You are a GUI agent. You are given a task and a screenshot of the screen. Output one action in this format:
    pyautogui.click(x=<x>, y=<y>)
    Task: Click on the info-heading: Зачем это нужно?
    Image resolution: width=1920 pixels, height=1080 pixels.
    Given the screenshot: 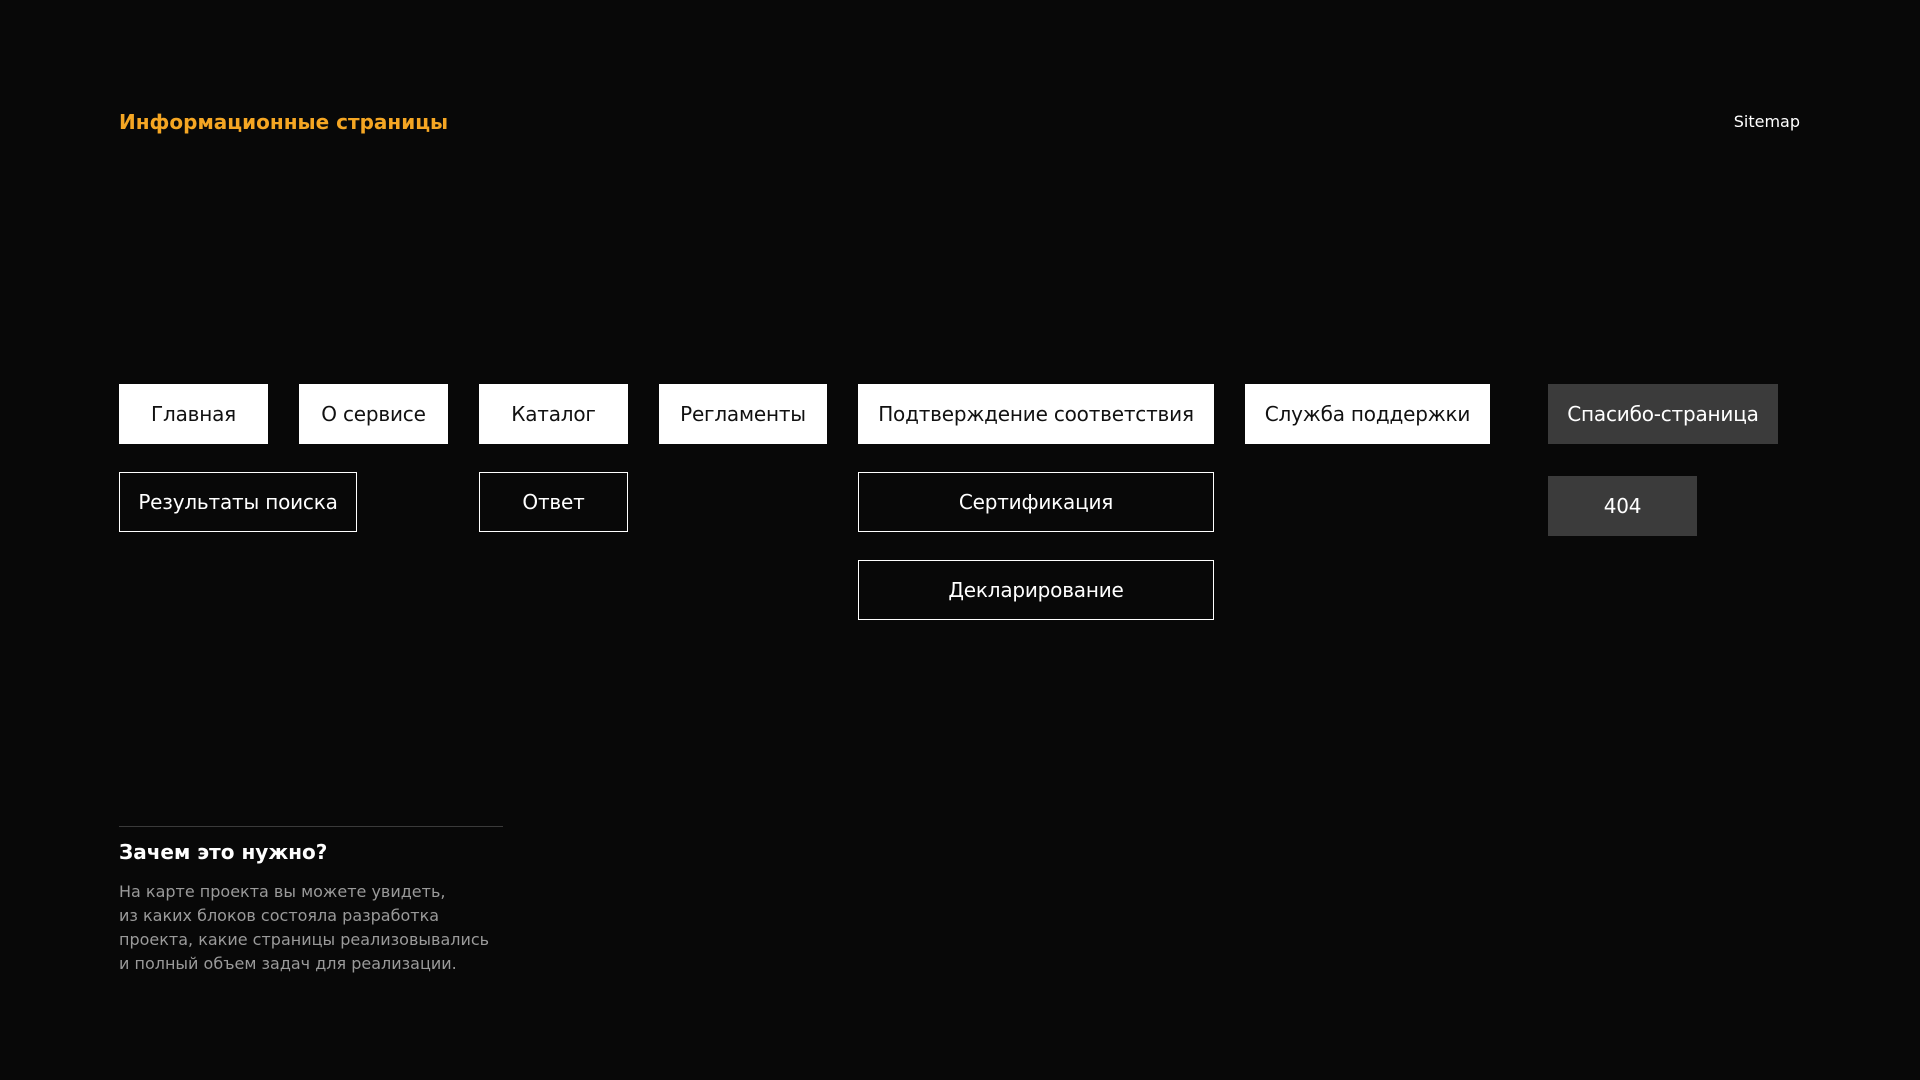 What is the action you would take?
    pyautogui.click(x=223, y=852)
    